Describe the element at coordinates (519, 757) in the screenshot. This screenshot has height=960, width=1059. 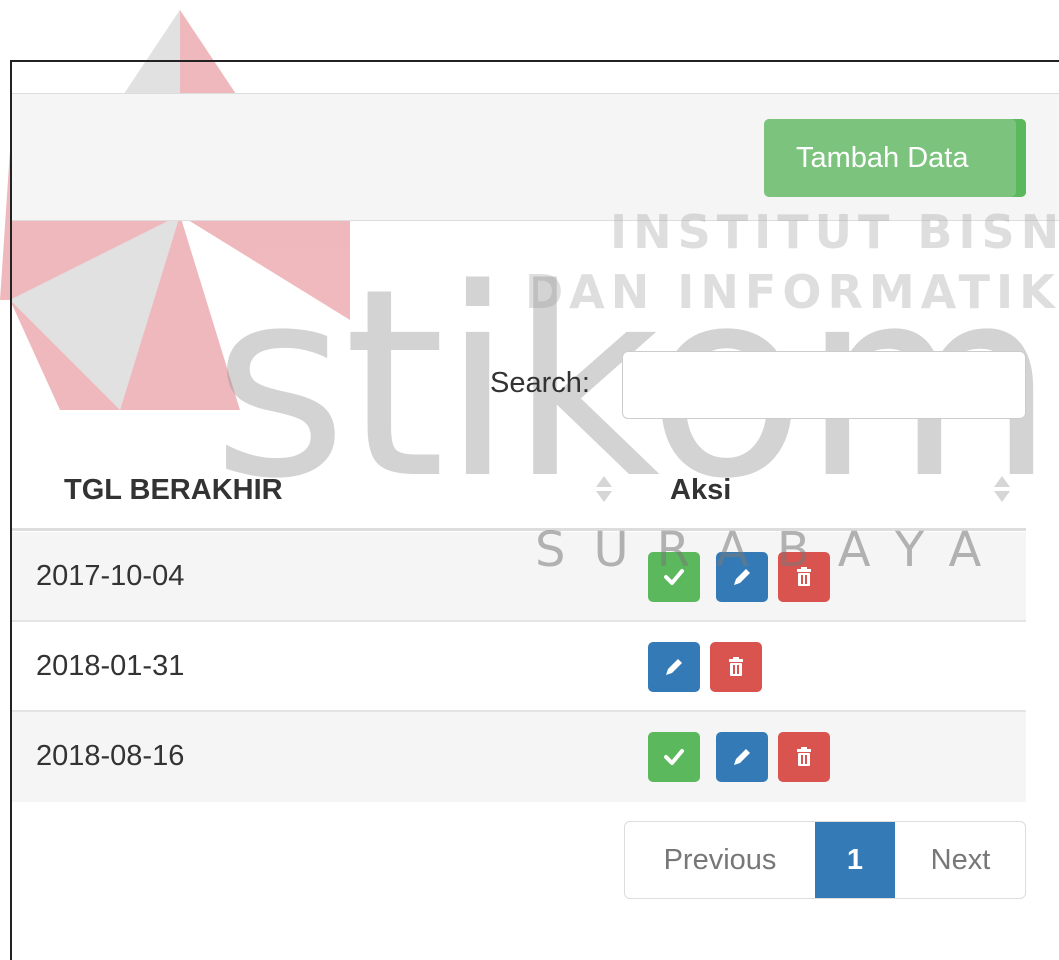
I see `table-row: 2018-08-16` at that location.